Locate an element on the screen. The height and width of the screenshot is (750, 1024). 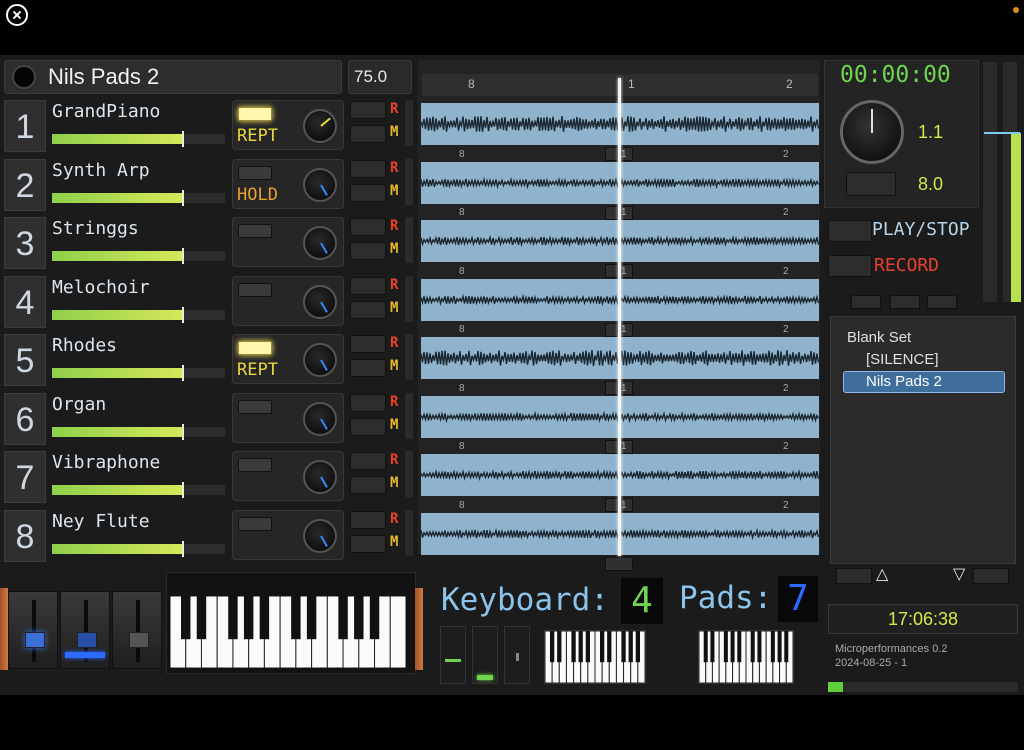
track-name: Organ is located at coordinates (79, 404).